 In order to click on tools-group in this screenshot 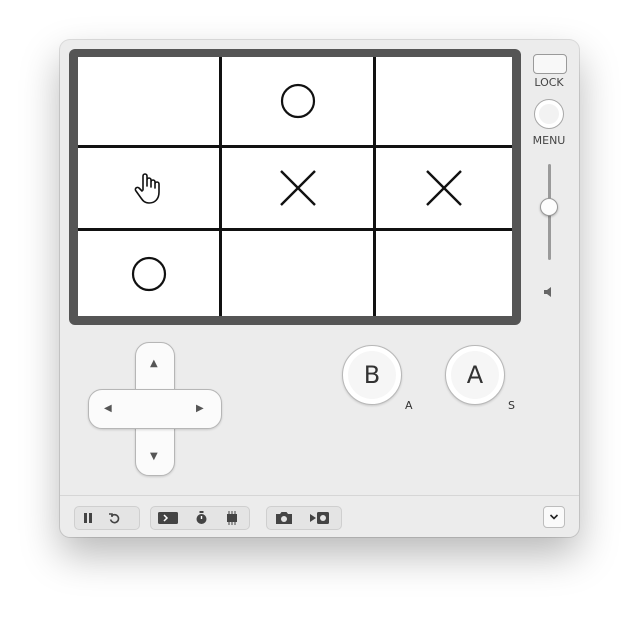, I will do `click(200, 518)`.